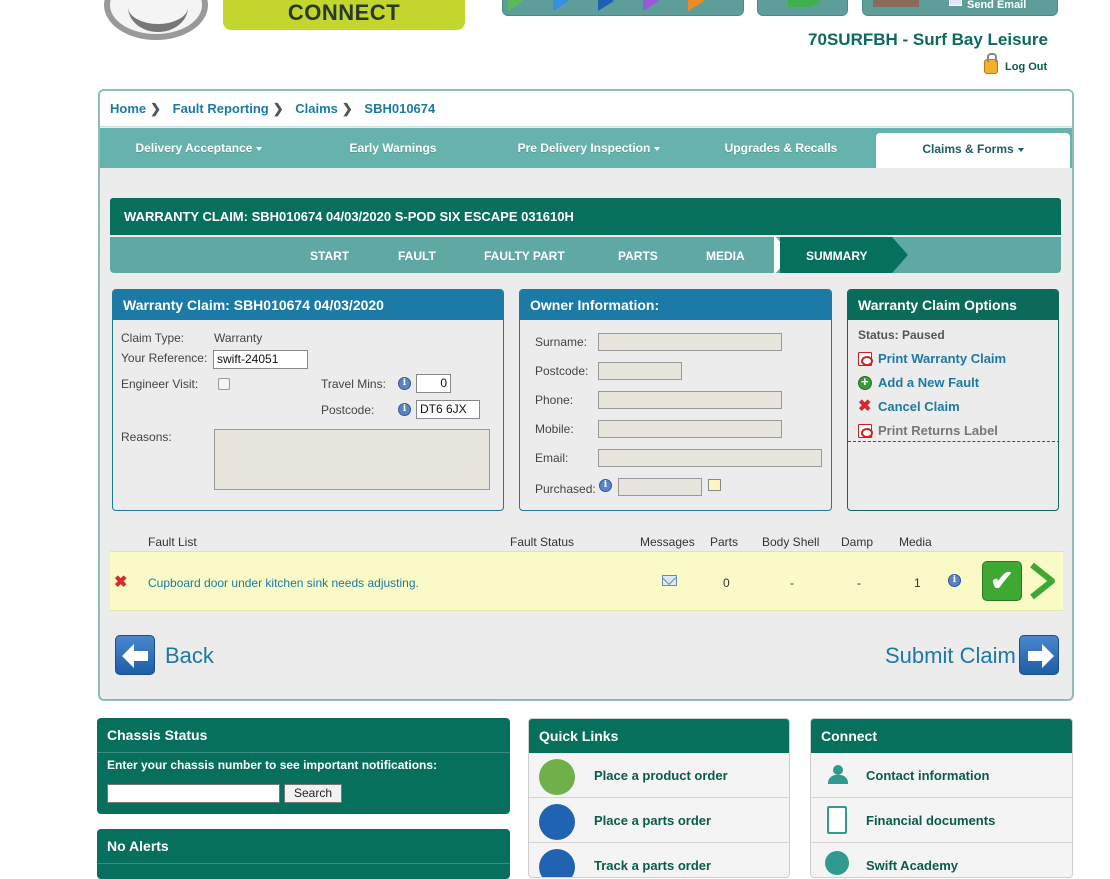 This screenshot has width=1110, height=879. I want to click on quick-link-parts-order: Place a parts order, so click(659, 820).